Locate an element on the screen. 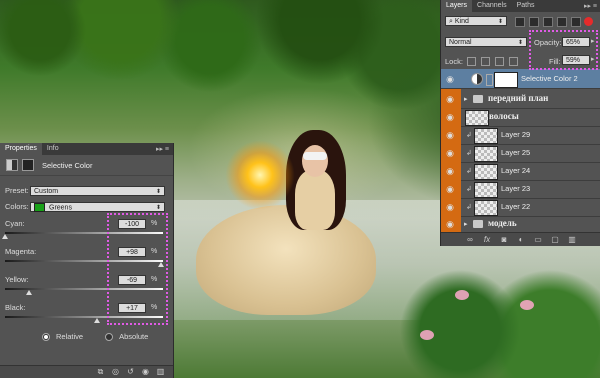 This screenshot has height=378, width=600. black-row: Black: is located at coordinates (15, 307).